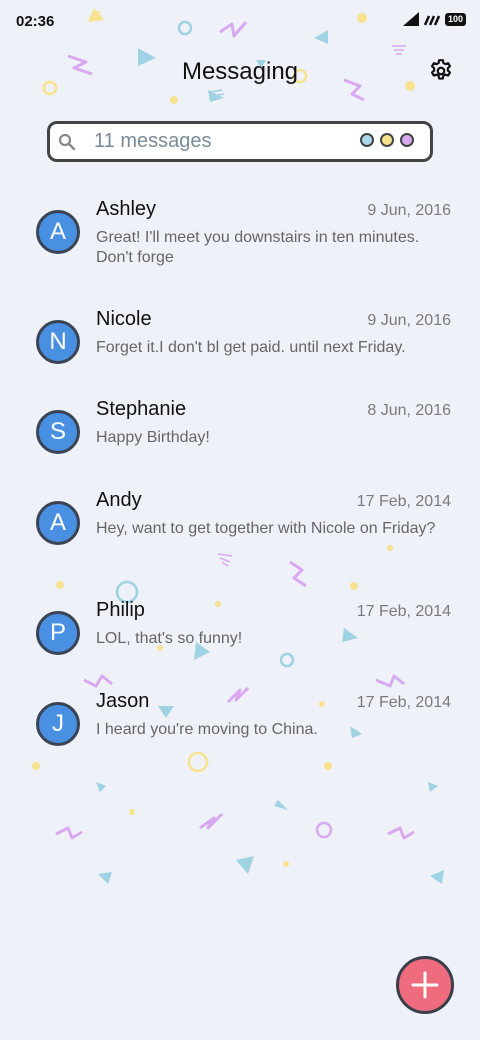 This screenshot has width=480, height=1040. Describe the element at coordinates (240, 22) in the screenshot. I see `status-bar: 02:36 100` at that location.